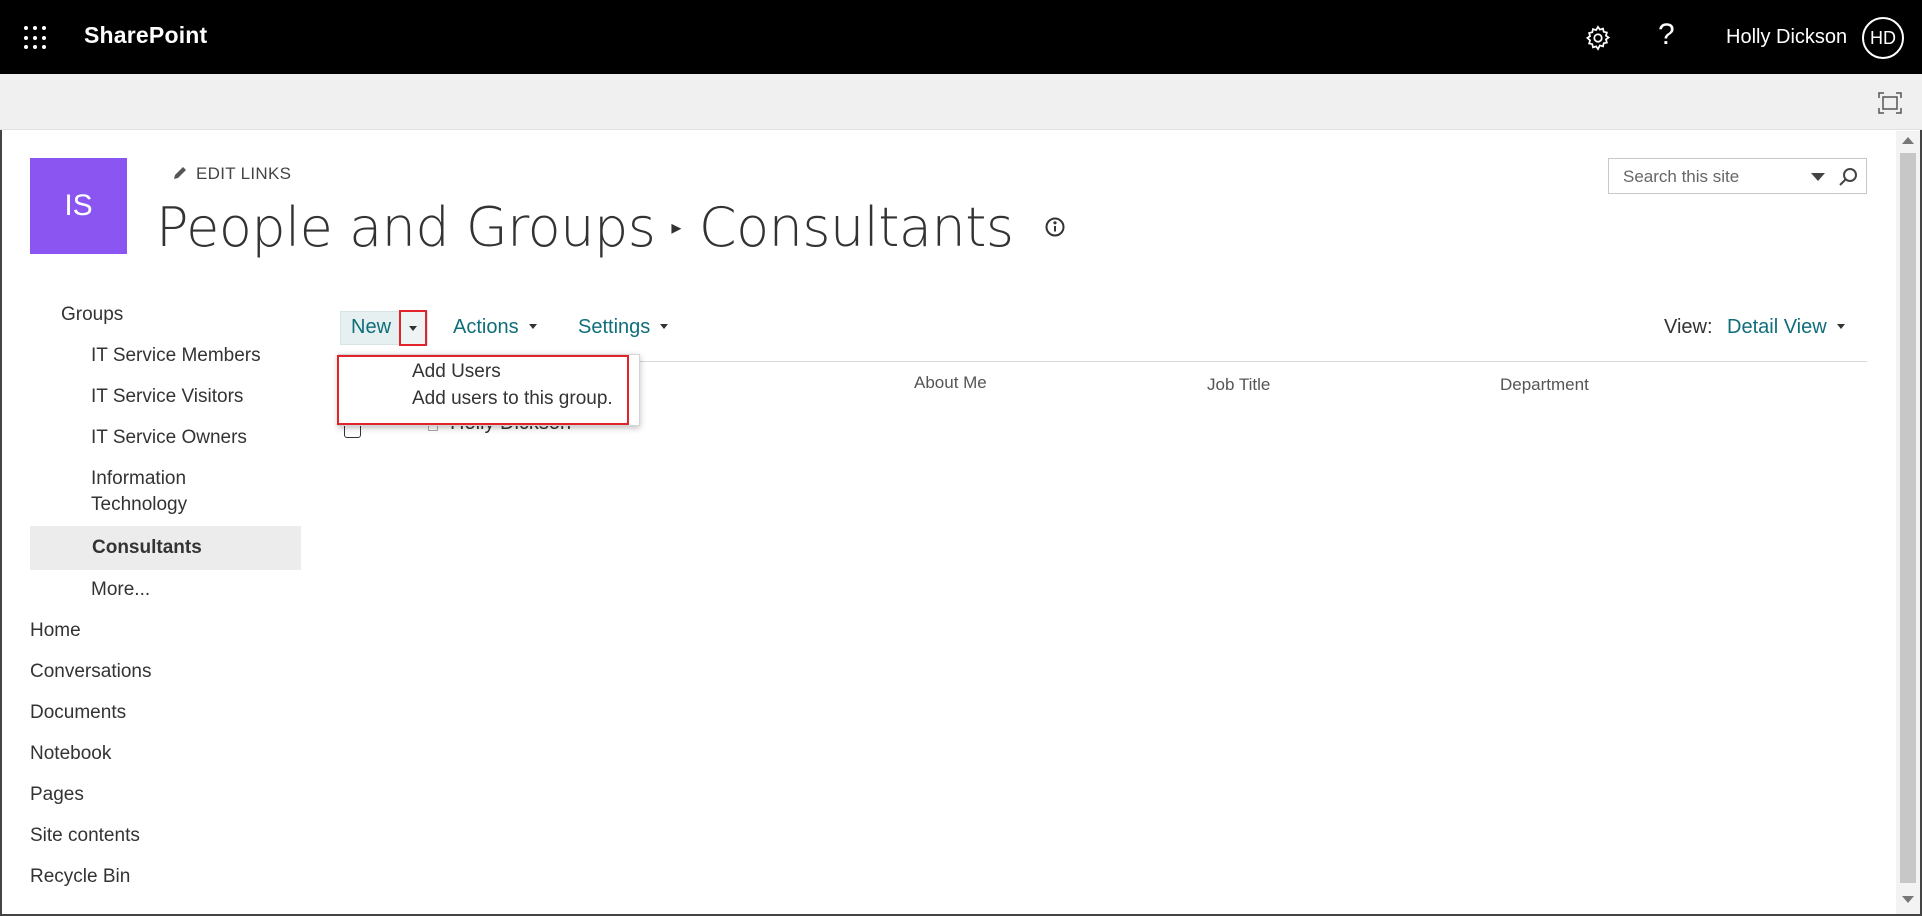 This screenshot has width=1922, height=916. What do you see at coordinates (78, 713) in the screenshot?
I see `nav-item-documents: Documents` at bounding box center [78, 713].